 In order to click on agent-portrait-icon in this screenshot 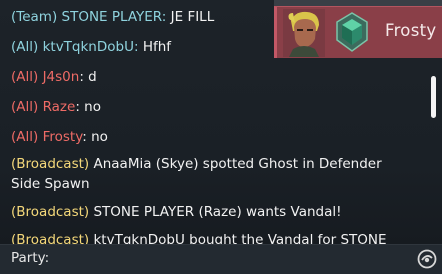, I will do `click(304, 33)`.